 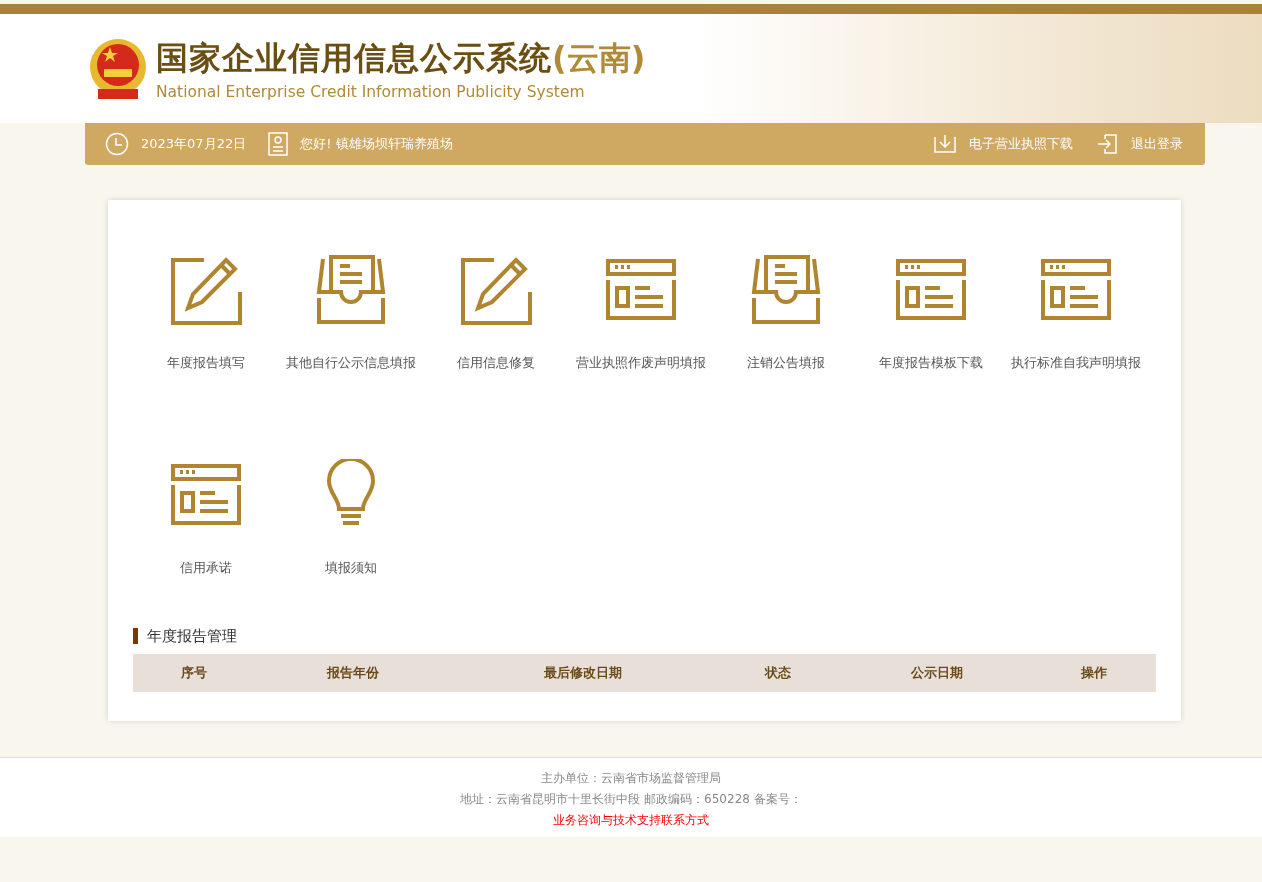 What do you see at coordinates (1075, 363) in the screenshot?
I see `menu-item-label: 执行标准自我声明填报` at bounding box center [1075, 363].